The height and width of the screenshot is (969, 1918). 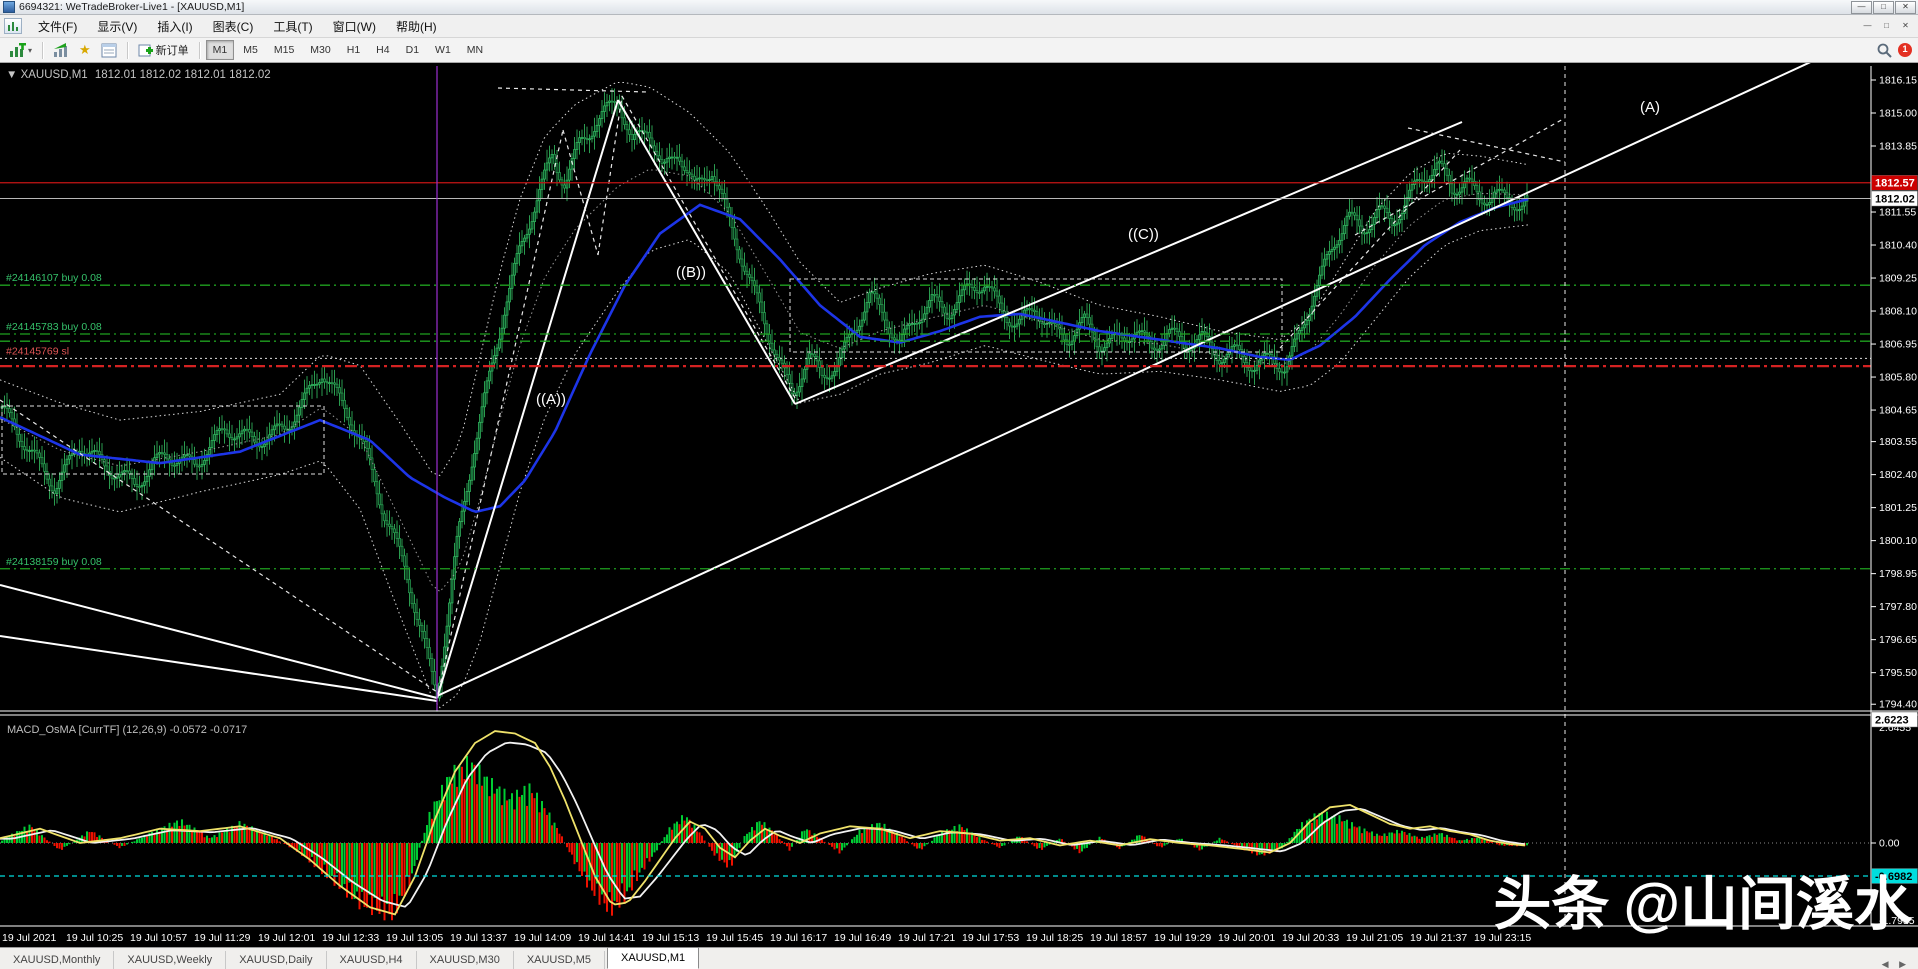 What do you see at coordinates (1650, 107) in the screenshot?
I see `wave-label: (A)` at bounding box center [1650, 107].